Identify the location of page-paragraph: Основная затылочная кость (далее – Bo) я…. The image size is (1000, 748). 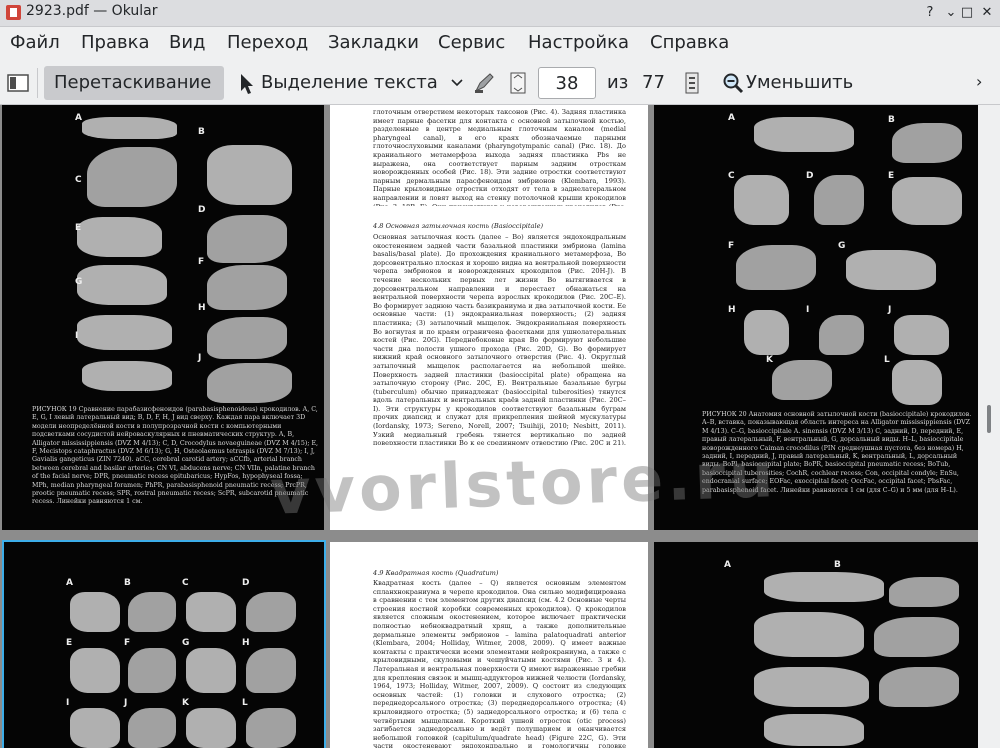
(499, 339).